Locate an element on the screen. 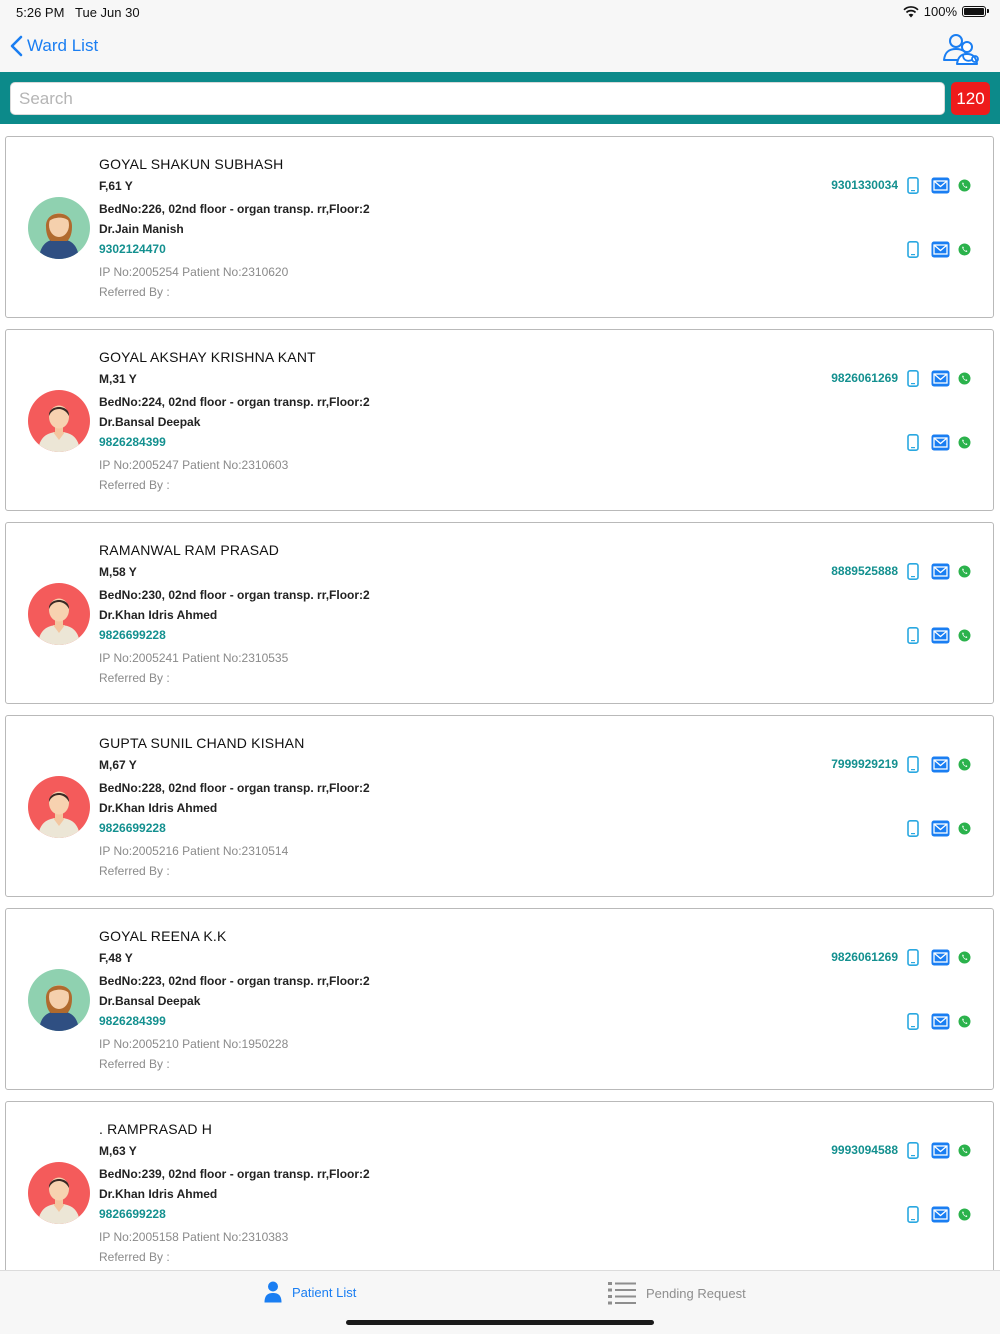 The width and height of the screenshot is (1000, 1334). patient-doctor: Dr.Khan Idris Ahmed is located at coordinates (158, 615).